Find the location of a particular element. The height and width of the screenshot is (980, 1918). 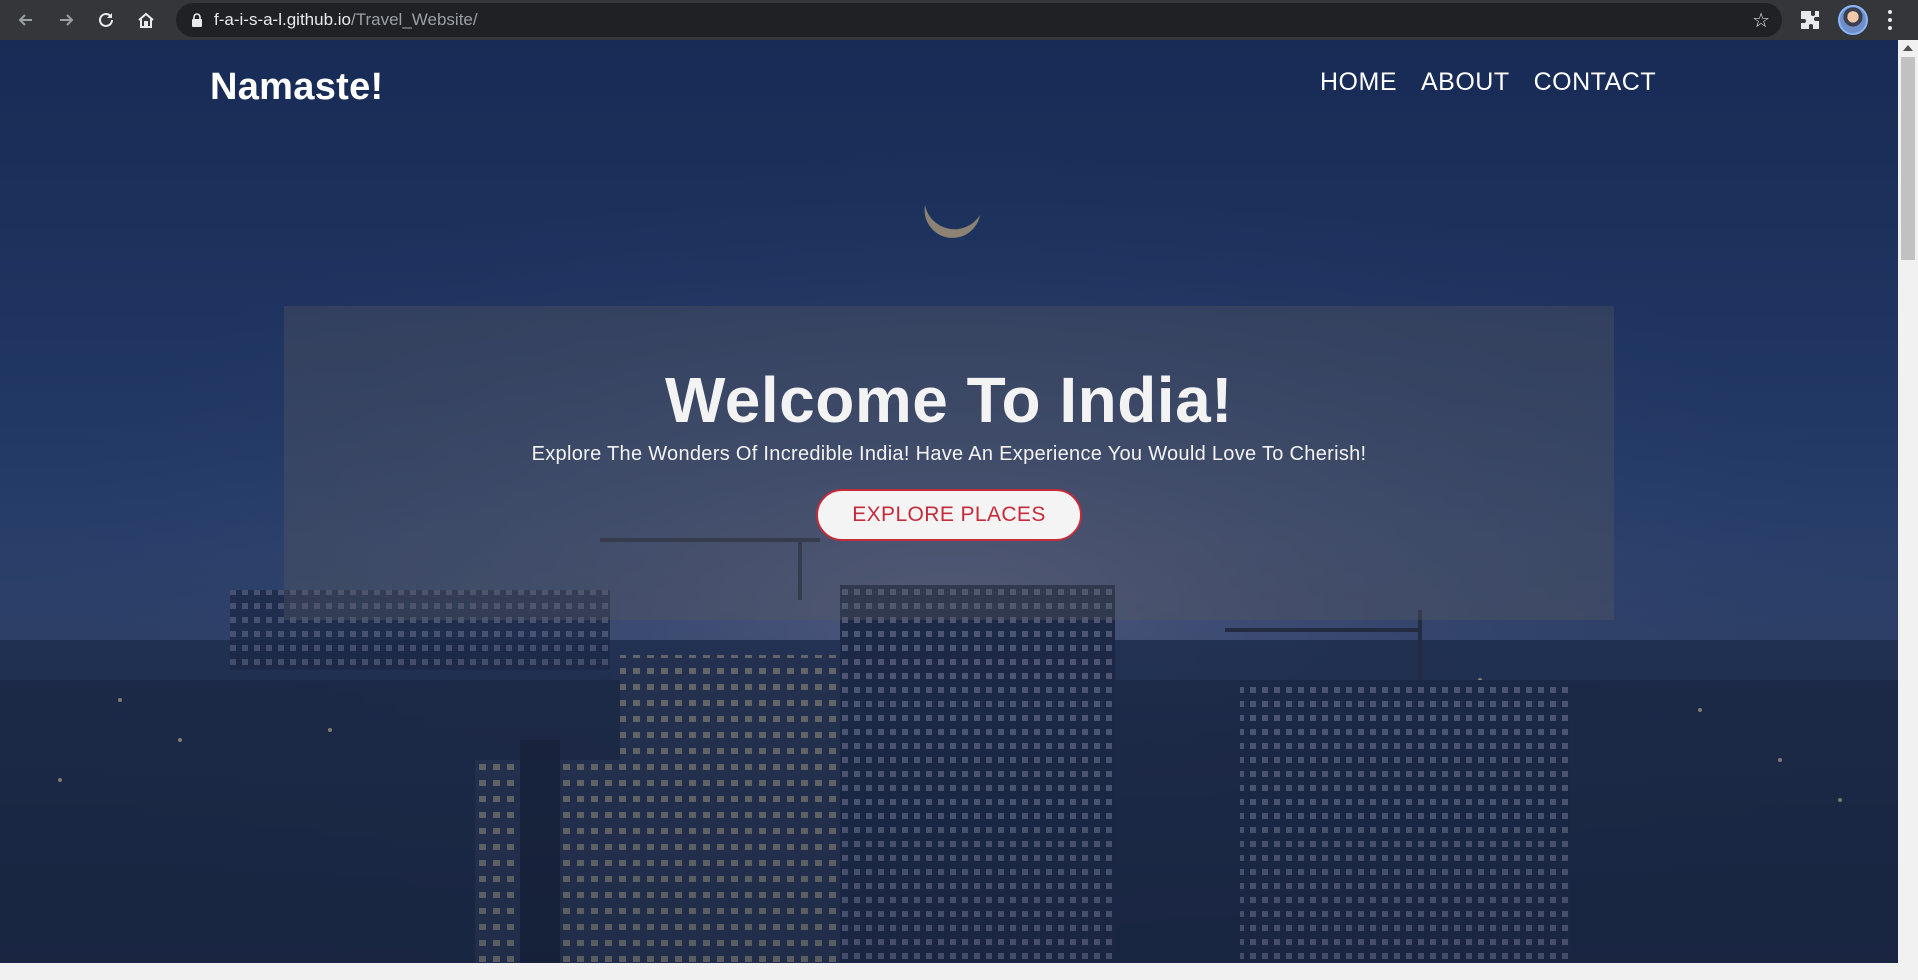

nav-about: ABOUT is located at coordinates (1465, 82).